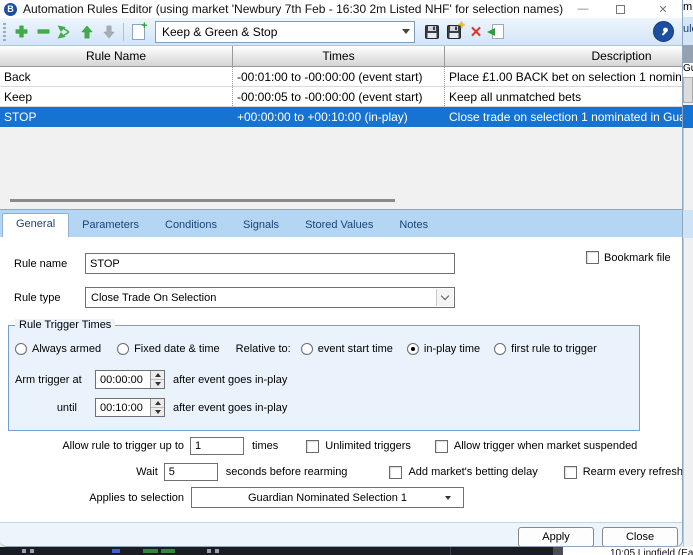  I want to click on move-up-icon, so click(87, 32).